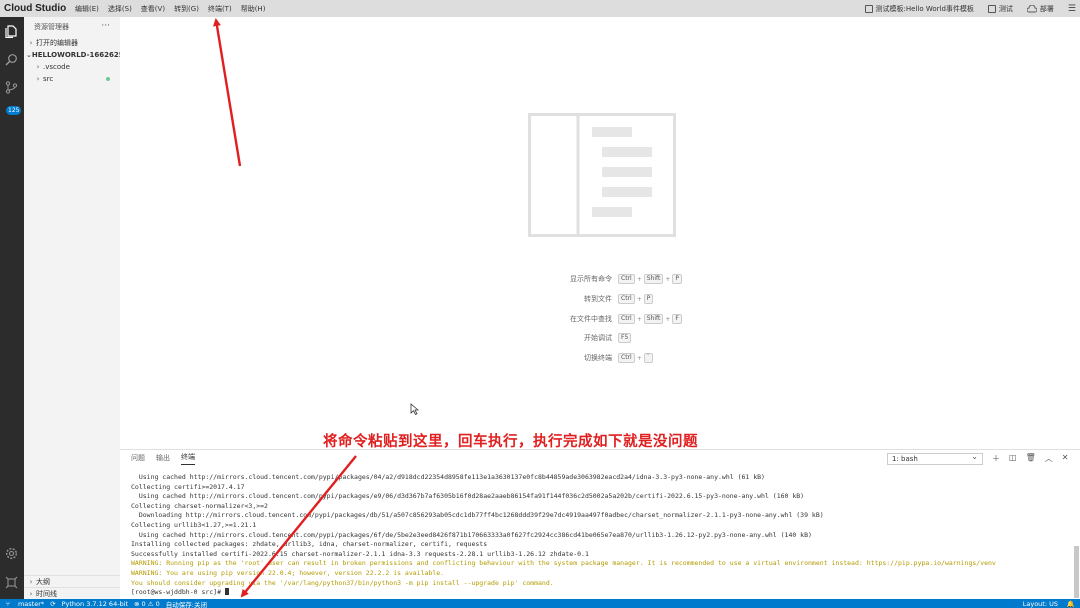  What do you see at coordinates (199, 505) in the screenshot?
I see `terminal-line: Collecting charset-normalizer<3,>=2` at bounding box center [199, 505].